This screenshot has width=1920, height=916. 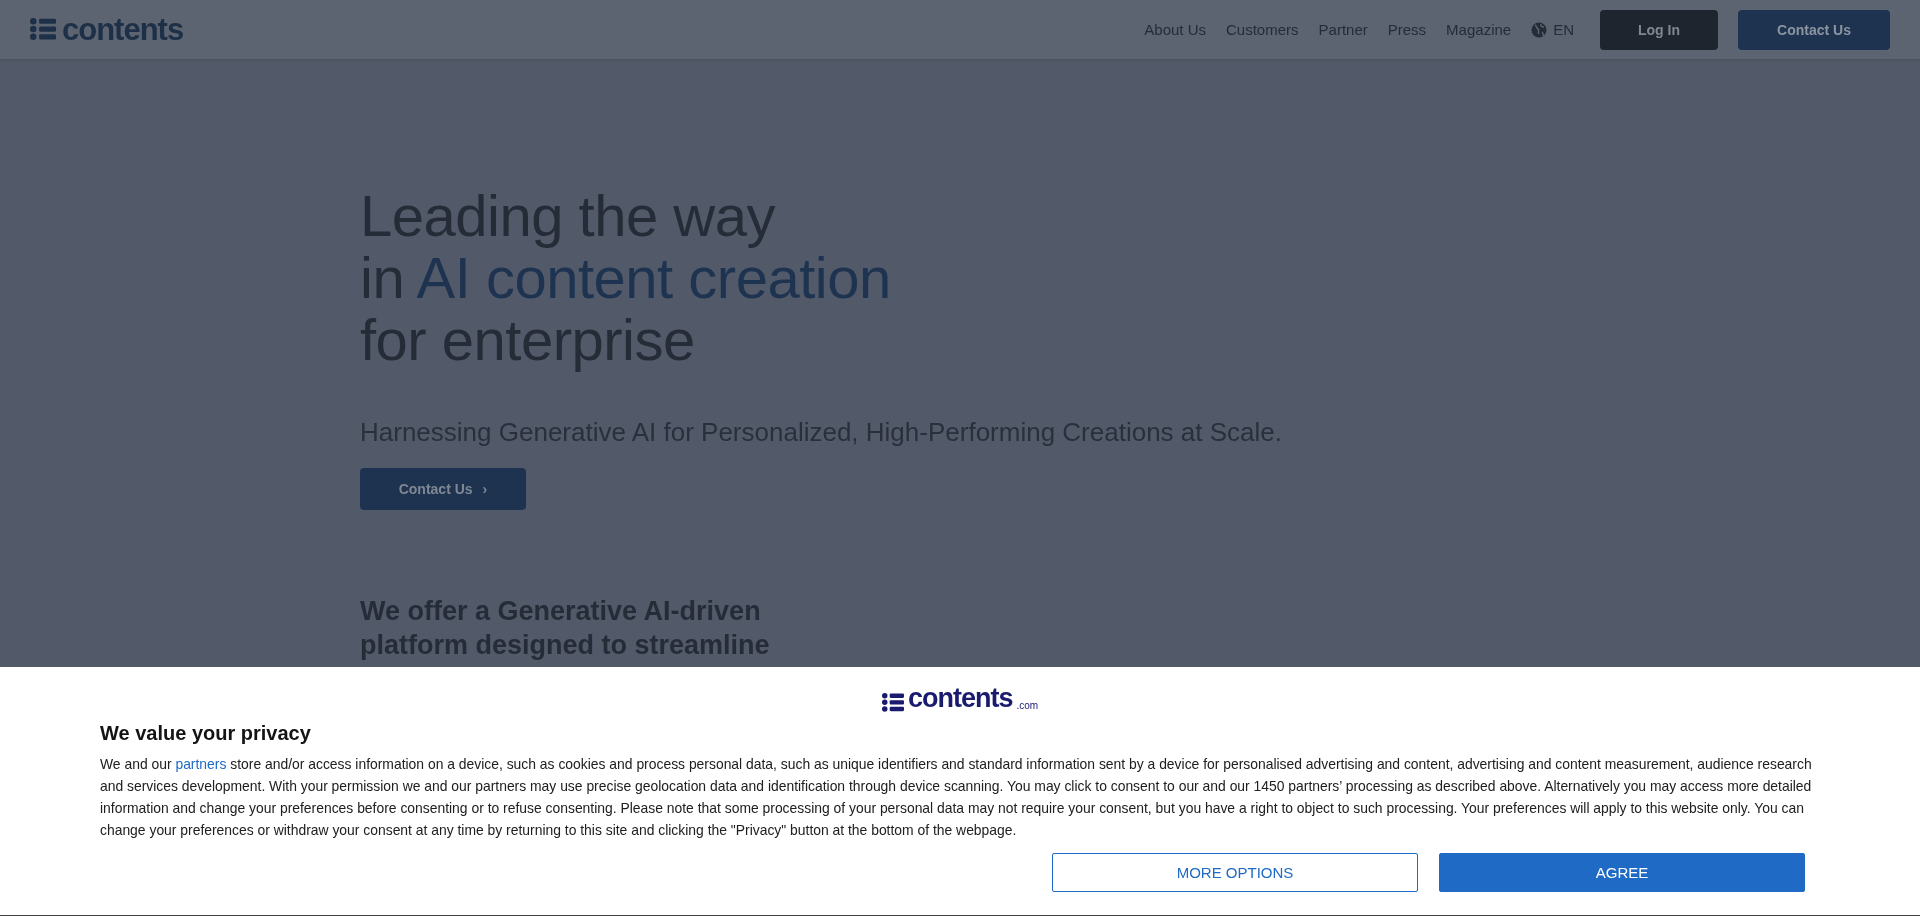 I want to click on consent-text: We and our partners store and/or access information on a device, such as cookies and process personal data, such as unique identifiers and standard information sent by a device for personalised advertising and content, advertising and content measurement, audience research and services development. With your permission we and our partners may use precise geolocation data and identification through device scanning. You may click to consent to our and our 1450 partners’ processing as described above. Alternatively you may access more detailed information and change your preferences before consenting or to refuse consenting. Please note that some processing of your personal data may not require your consent, but you have a right to object to such processing. Your preferences will apply to this website only. You can change your preferences or withdraw your consent at any time by returning to this site and clicking the "Privacy" button at the bottom of the webpage., so click(x=956, y=797).